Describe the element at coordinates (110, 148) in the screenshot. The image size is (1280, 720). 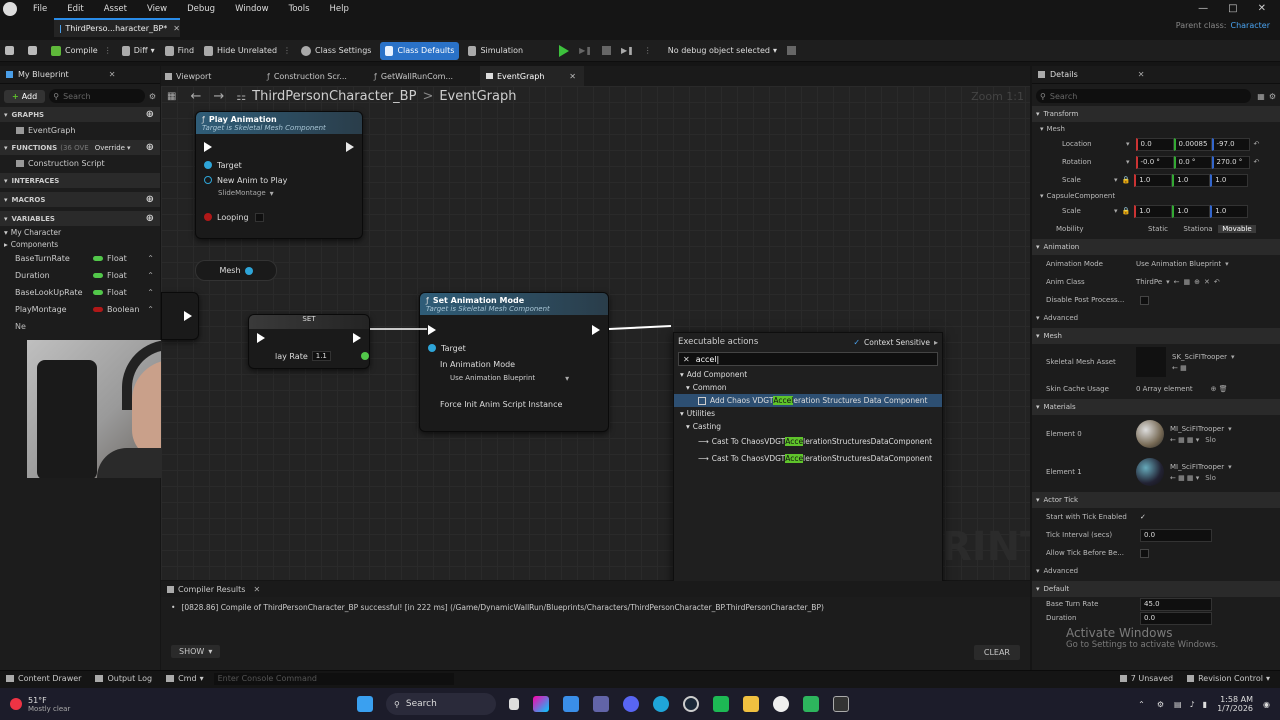
I see `override-dropdown: Override` at that location.